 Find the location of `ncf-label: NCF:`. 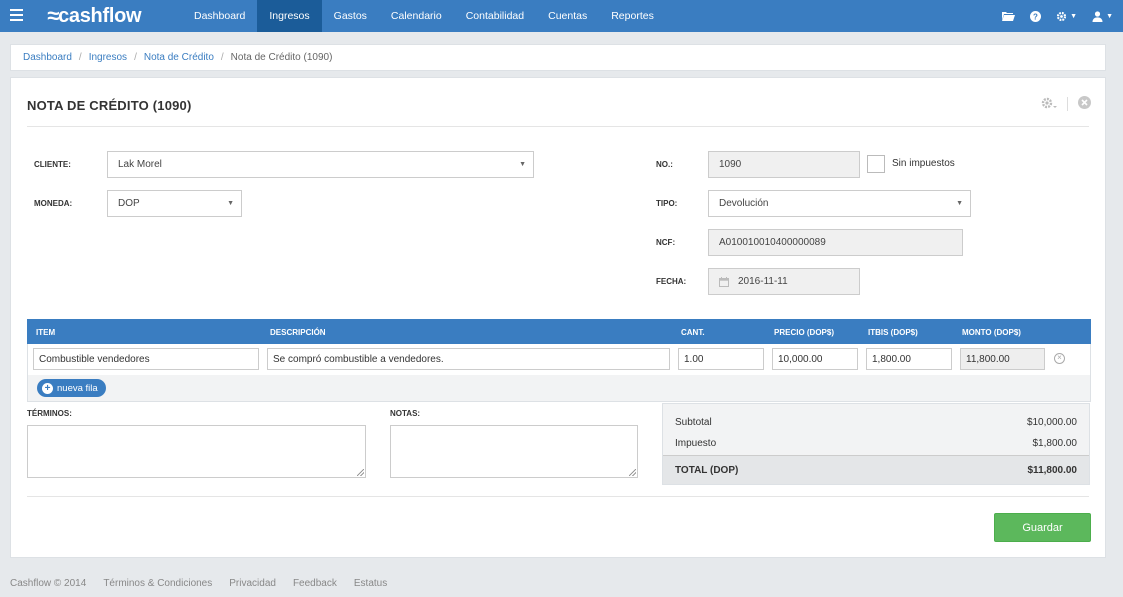

ncf-label: NCF: is located at coordinates (666, 242).